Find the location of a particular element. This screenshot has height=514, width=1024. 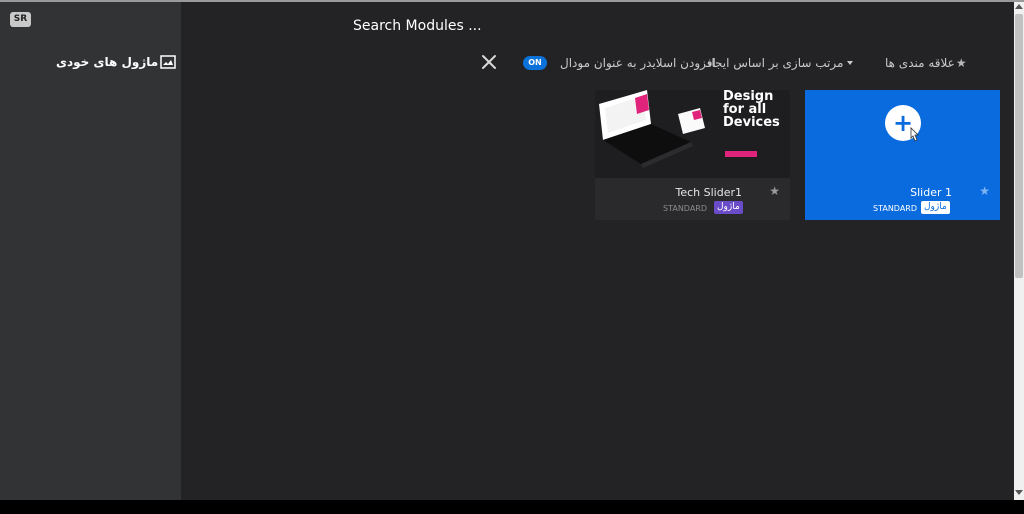

favorites-filter: علاقه مندی ها ★ is located at coordinates (926, 63).